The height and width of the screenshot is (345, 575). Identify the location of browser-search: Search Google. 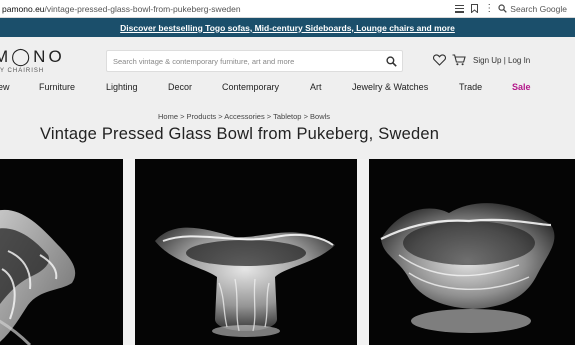
(532, 9).